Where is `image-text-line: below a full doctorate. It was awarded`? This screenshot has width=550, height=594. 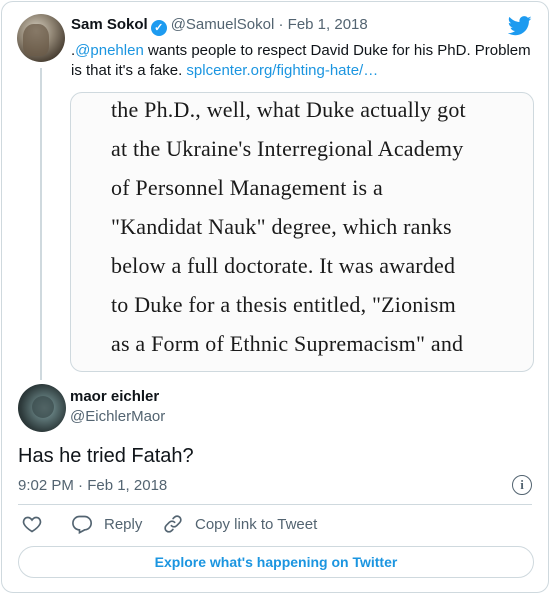 image-text-line: below a full doctorate. It was awarded is located at coordinates (283, 265).